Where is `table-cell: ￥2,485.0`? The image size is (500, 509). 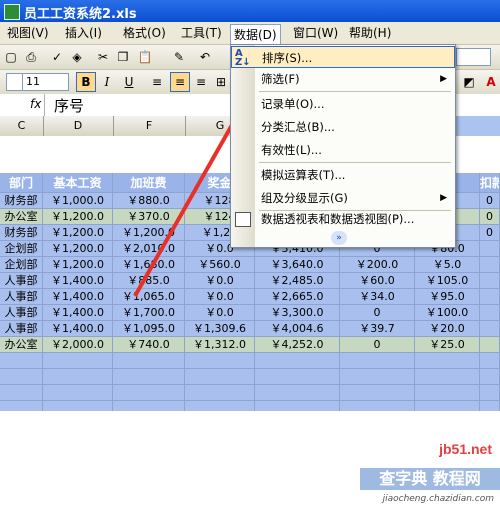 table-cell: ￥2,485.0 is located at coordinates (297, 281).